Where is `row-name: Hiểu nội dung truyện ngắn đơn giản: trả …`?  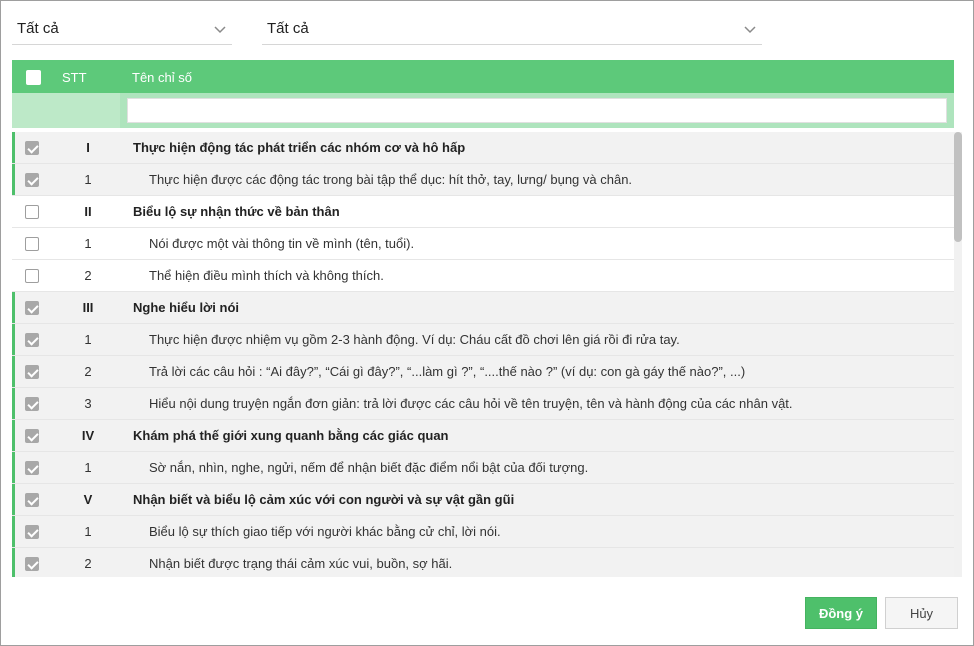
row-name: Hiểu nội dung truyện ngắn đơn giản: trả … is located at coordinates (471, 403).